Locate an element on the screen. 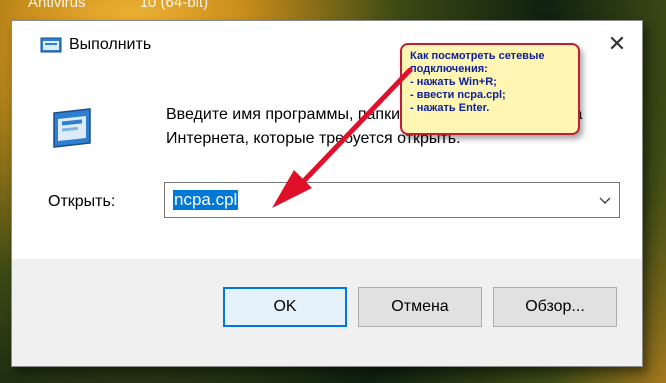 The width and height of the screenshot is (666, 383). callout-line: - ввести ncpa.cpl; is located at coordinates (458, 95).